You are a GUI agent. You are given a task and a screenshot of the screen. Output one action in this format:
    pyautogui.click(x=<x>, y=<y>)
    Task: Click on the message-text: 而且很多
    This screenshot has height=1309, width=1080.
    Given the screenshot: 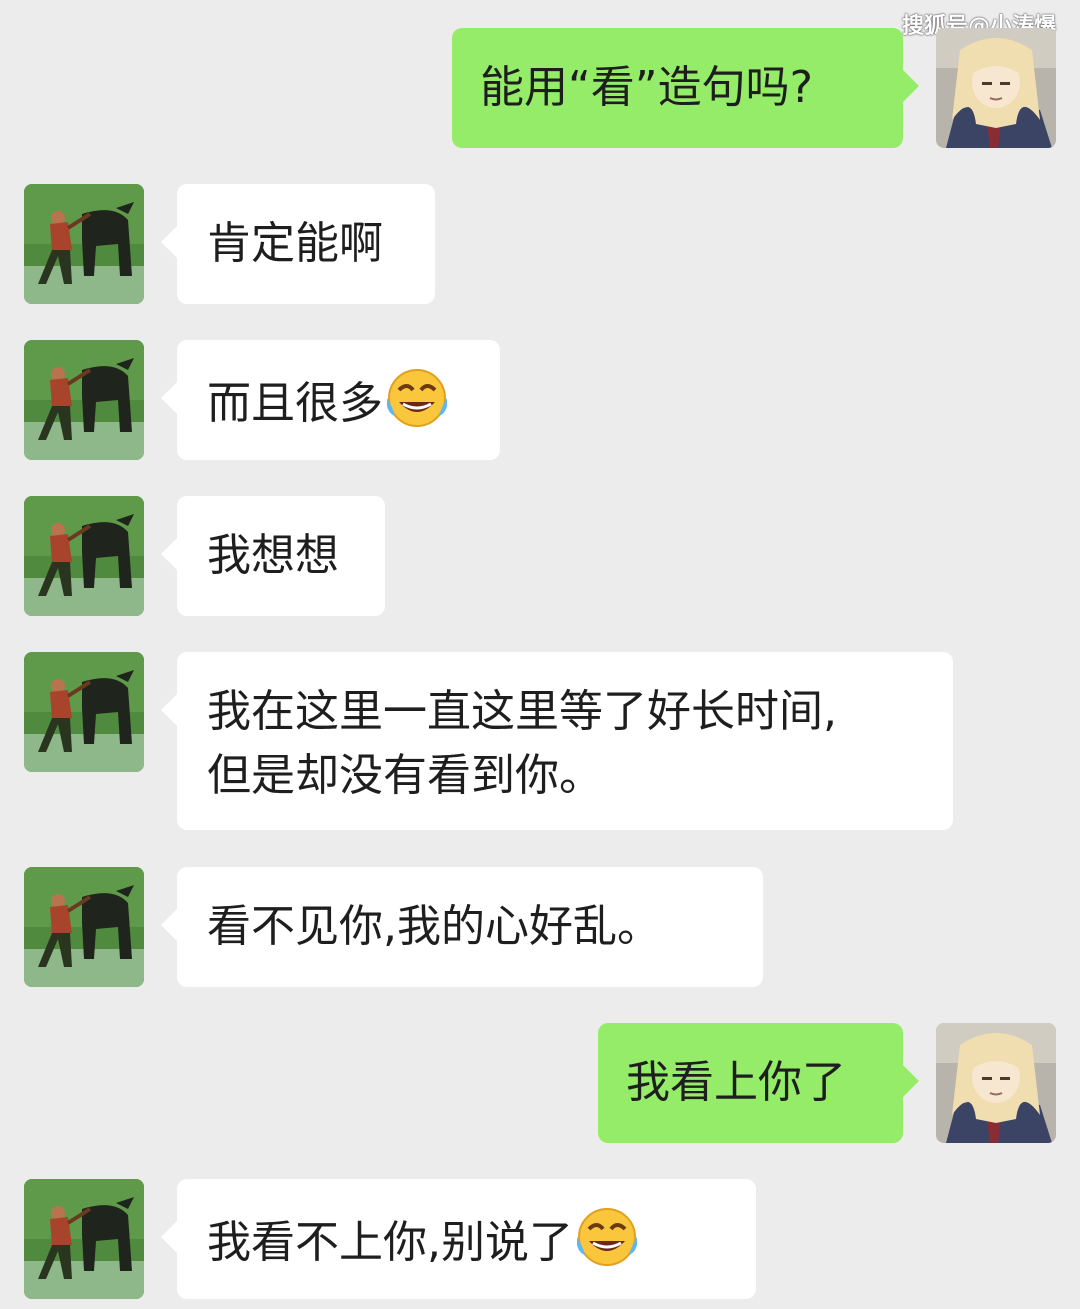 What is the action you would take?
    pyautogui.click(x=295, y=403)
    